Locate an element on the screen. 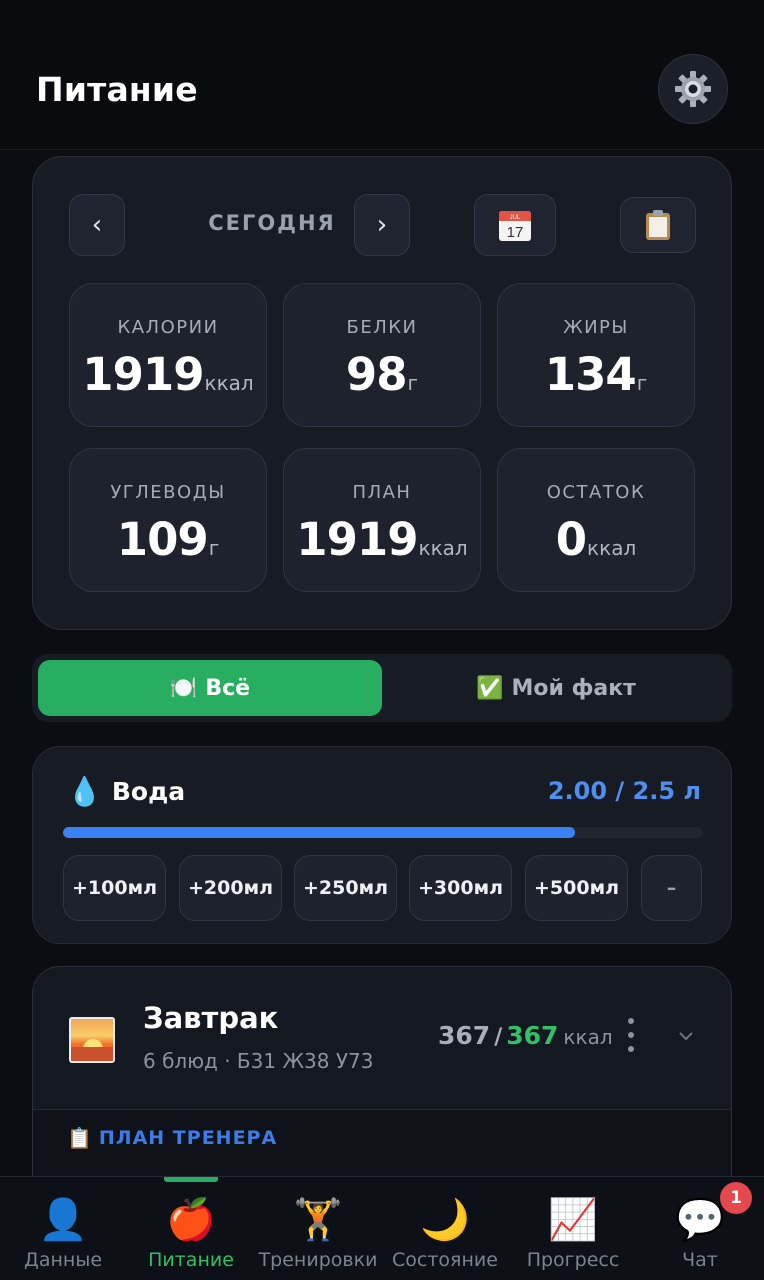 This screenshot has width=764, height=1280. nav-tab-progress: 📈 Прогресс is located at coordinates (573, 1228).